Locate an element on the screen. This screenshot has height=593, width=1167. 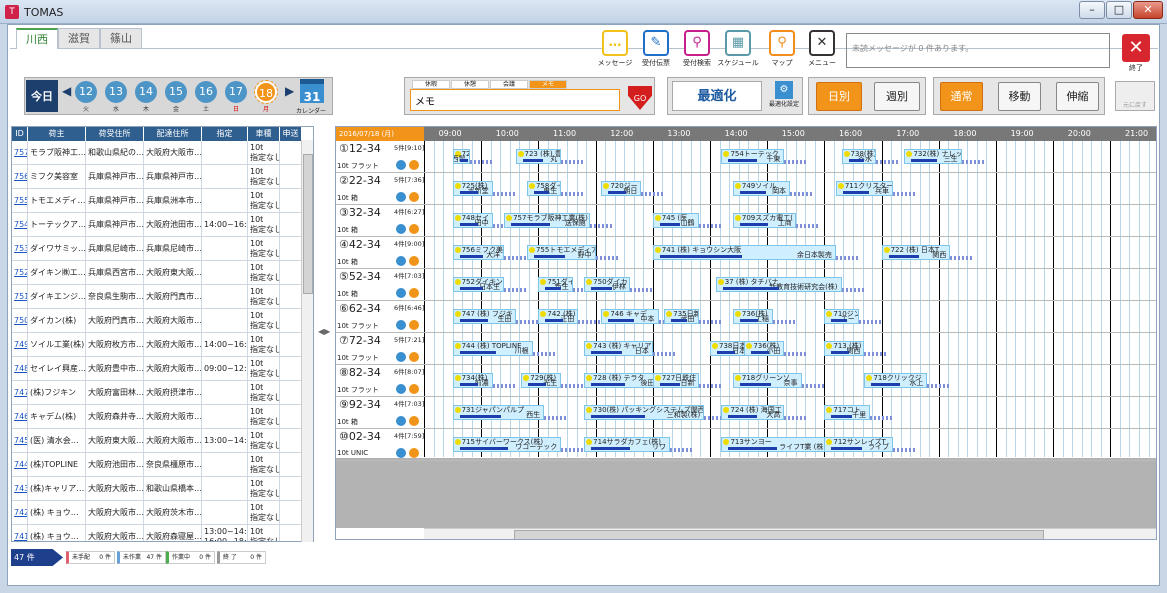
delivery-bar: 743 (株) キャリア 日本 is located at coordinates (618, 348).